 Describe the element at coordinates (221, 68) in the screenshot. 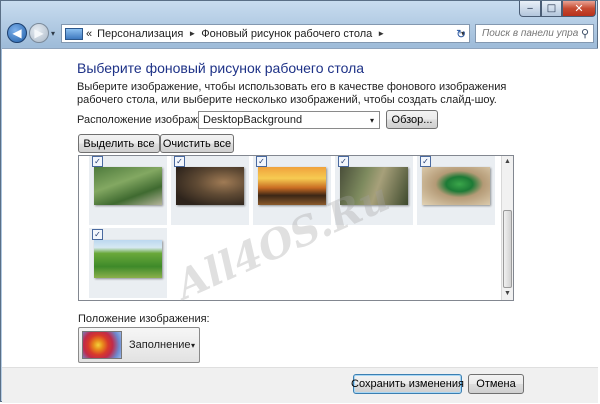

I see `page-title: Выберите фоновый рисунок рабочего стола` at that location.